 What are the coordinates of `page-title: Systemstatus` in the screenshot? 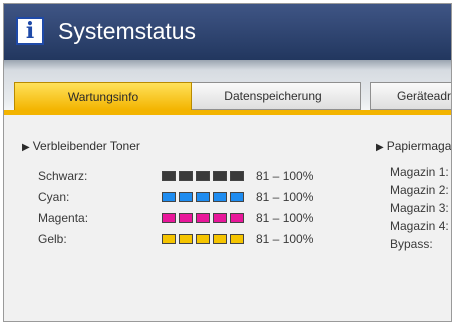 It's located at (127, 31).